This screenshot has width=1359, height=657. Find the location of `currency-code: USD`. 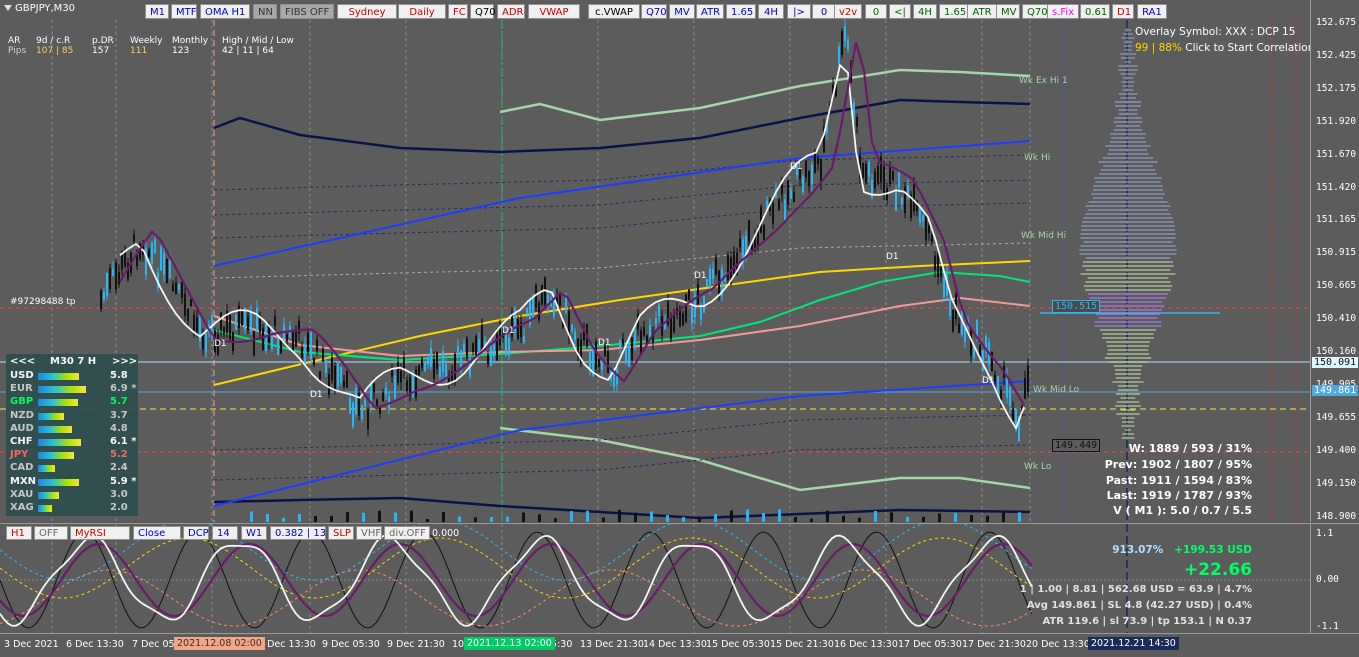

currency-code: USD is located at coordinates (22, 375).